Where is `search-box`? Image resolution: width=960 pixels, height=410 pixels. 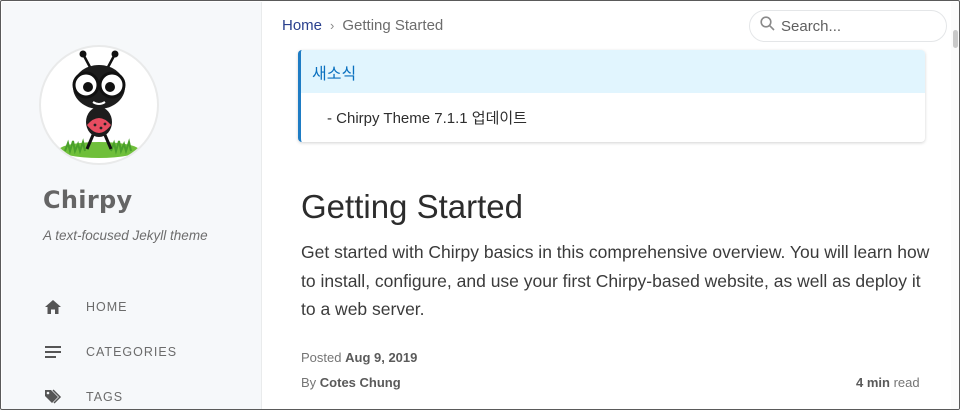 search-box is located at coordinates (848, 26).